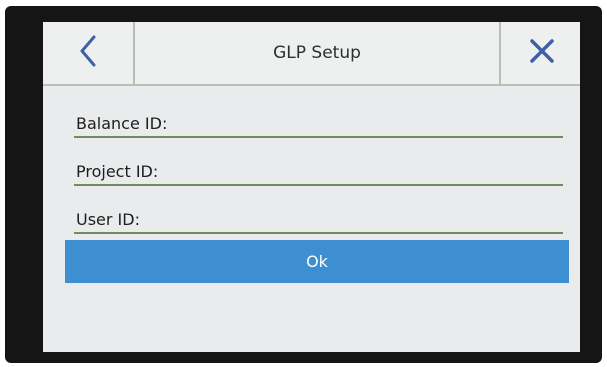 The height and width of the screenshot is (367, 607). Describe the element at coordinates (318, 170) in the screenshot. I see `project-id-field: Project ID:` at that location.